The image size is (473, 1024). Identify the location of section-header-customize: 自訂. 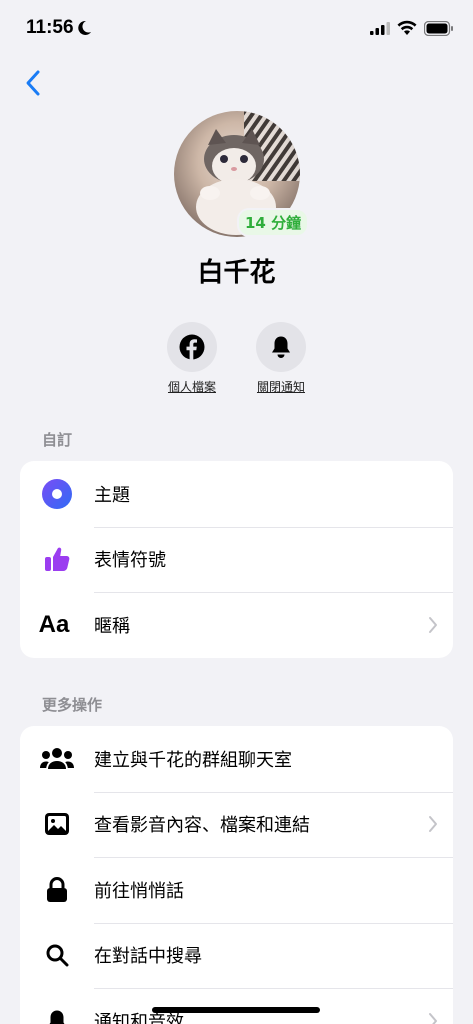
(57, 440).